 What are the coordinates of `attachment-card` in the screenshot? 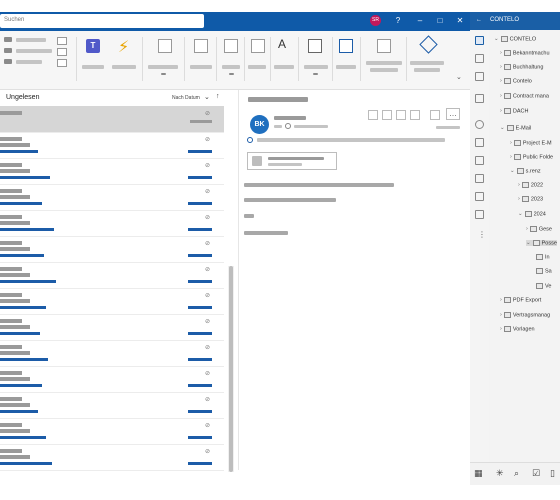 It's located at (292, 161).